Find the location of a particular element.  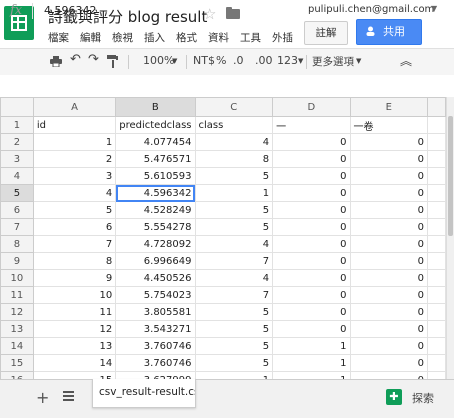

cell-a: 9 is located at coordinates (74, 278).